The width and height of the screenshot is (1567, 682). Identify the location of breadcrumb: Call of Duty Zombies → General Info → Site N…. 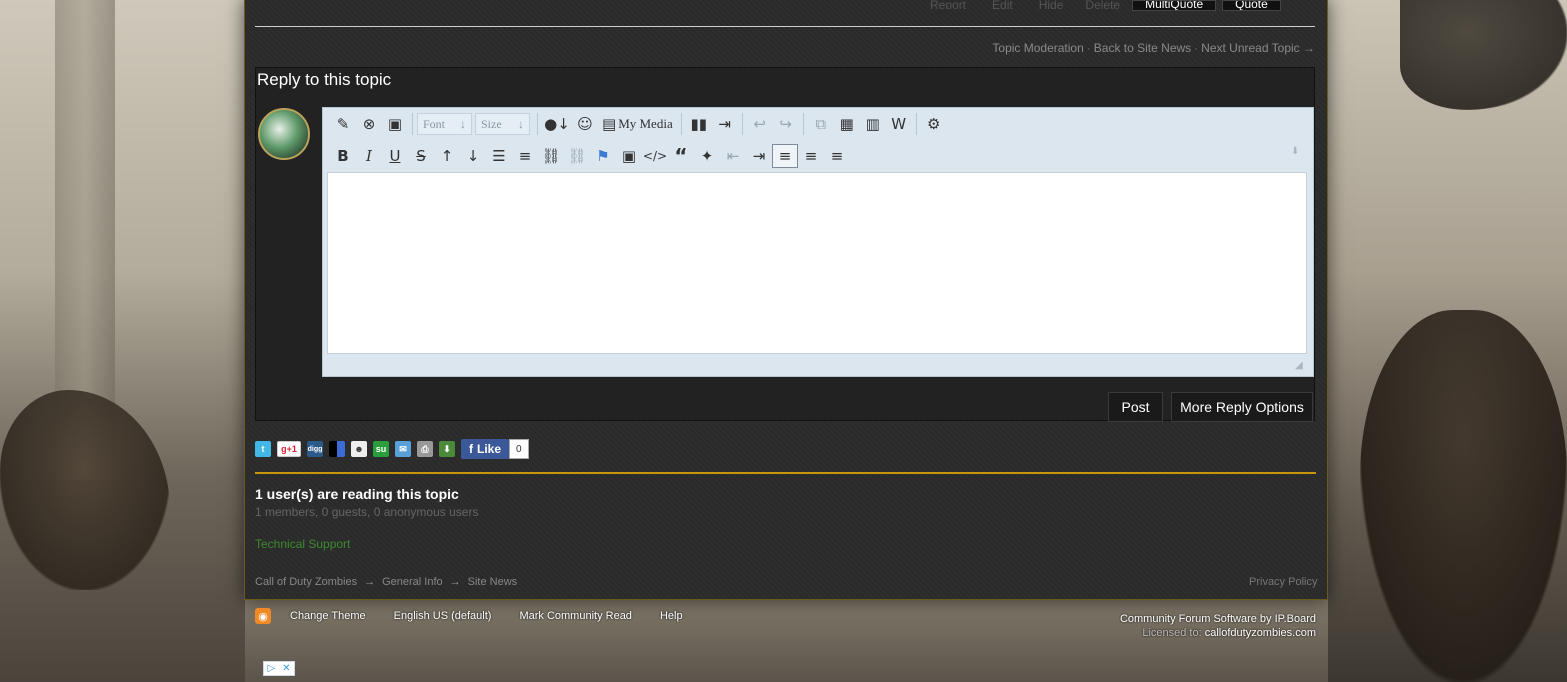
(386, 582).